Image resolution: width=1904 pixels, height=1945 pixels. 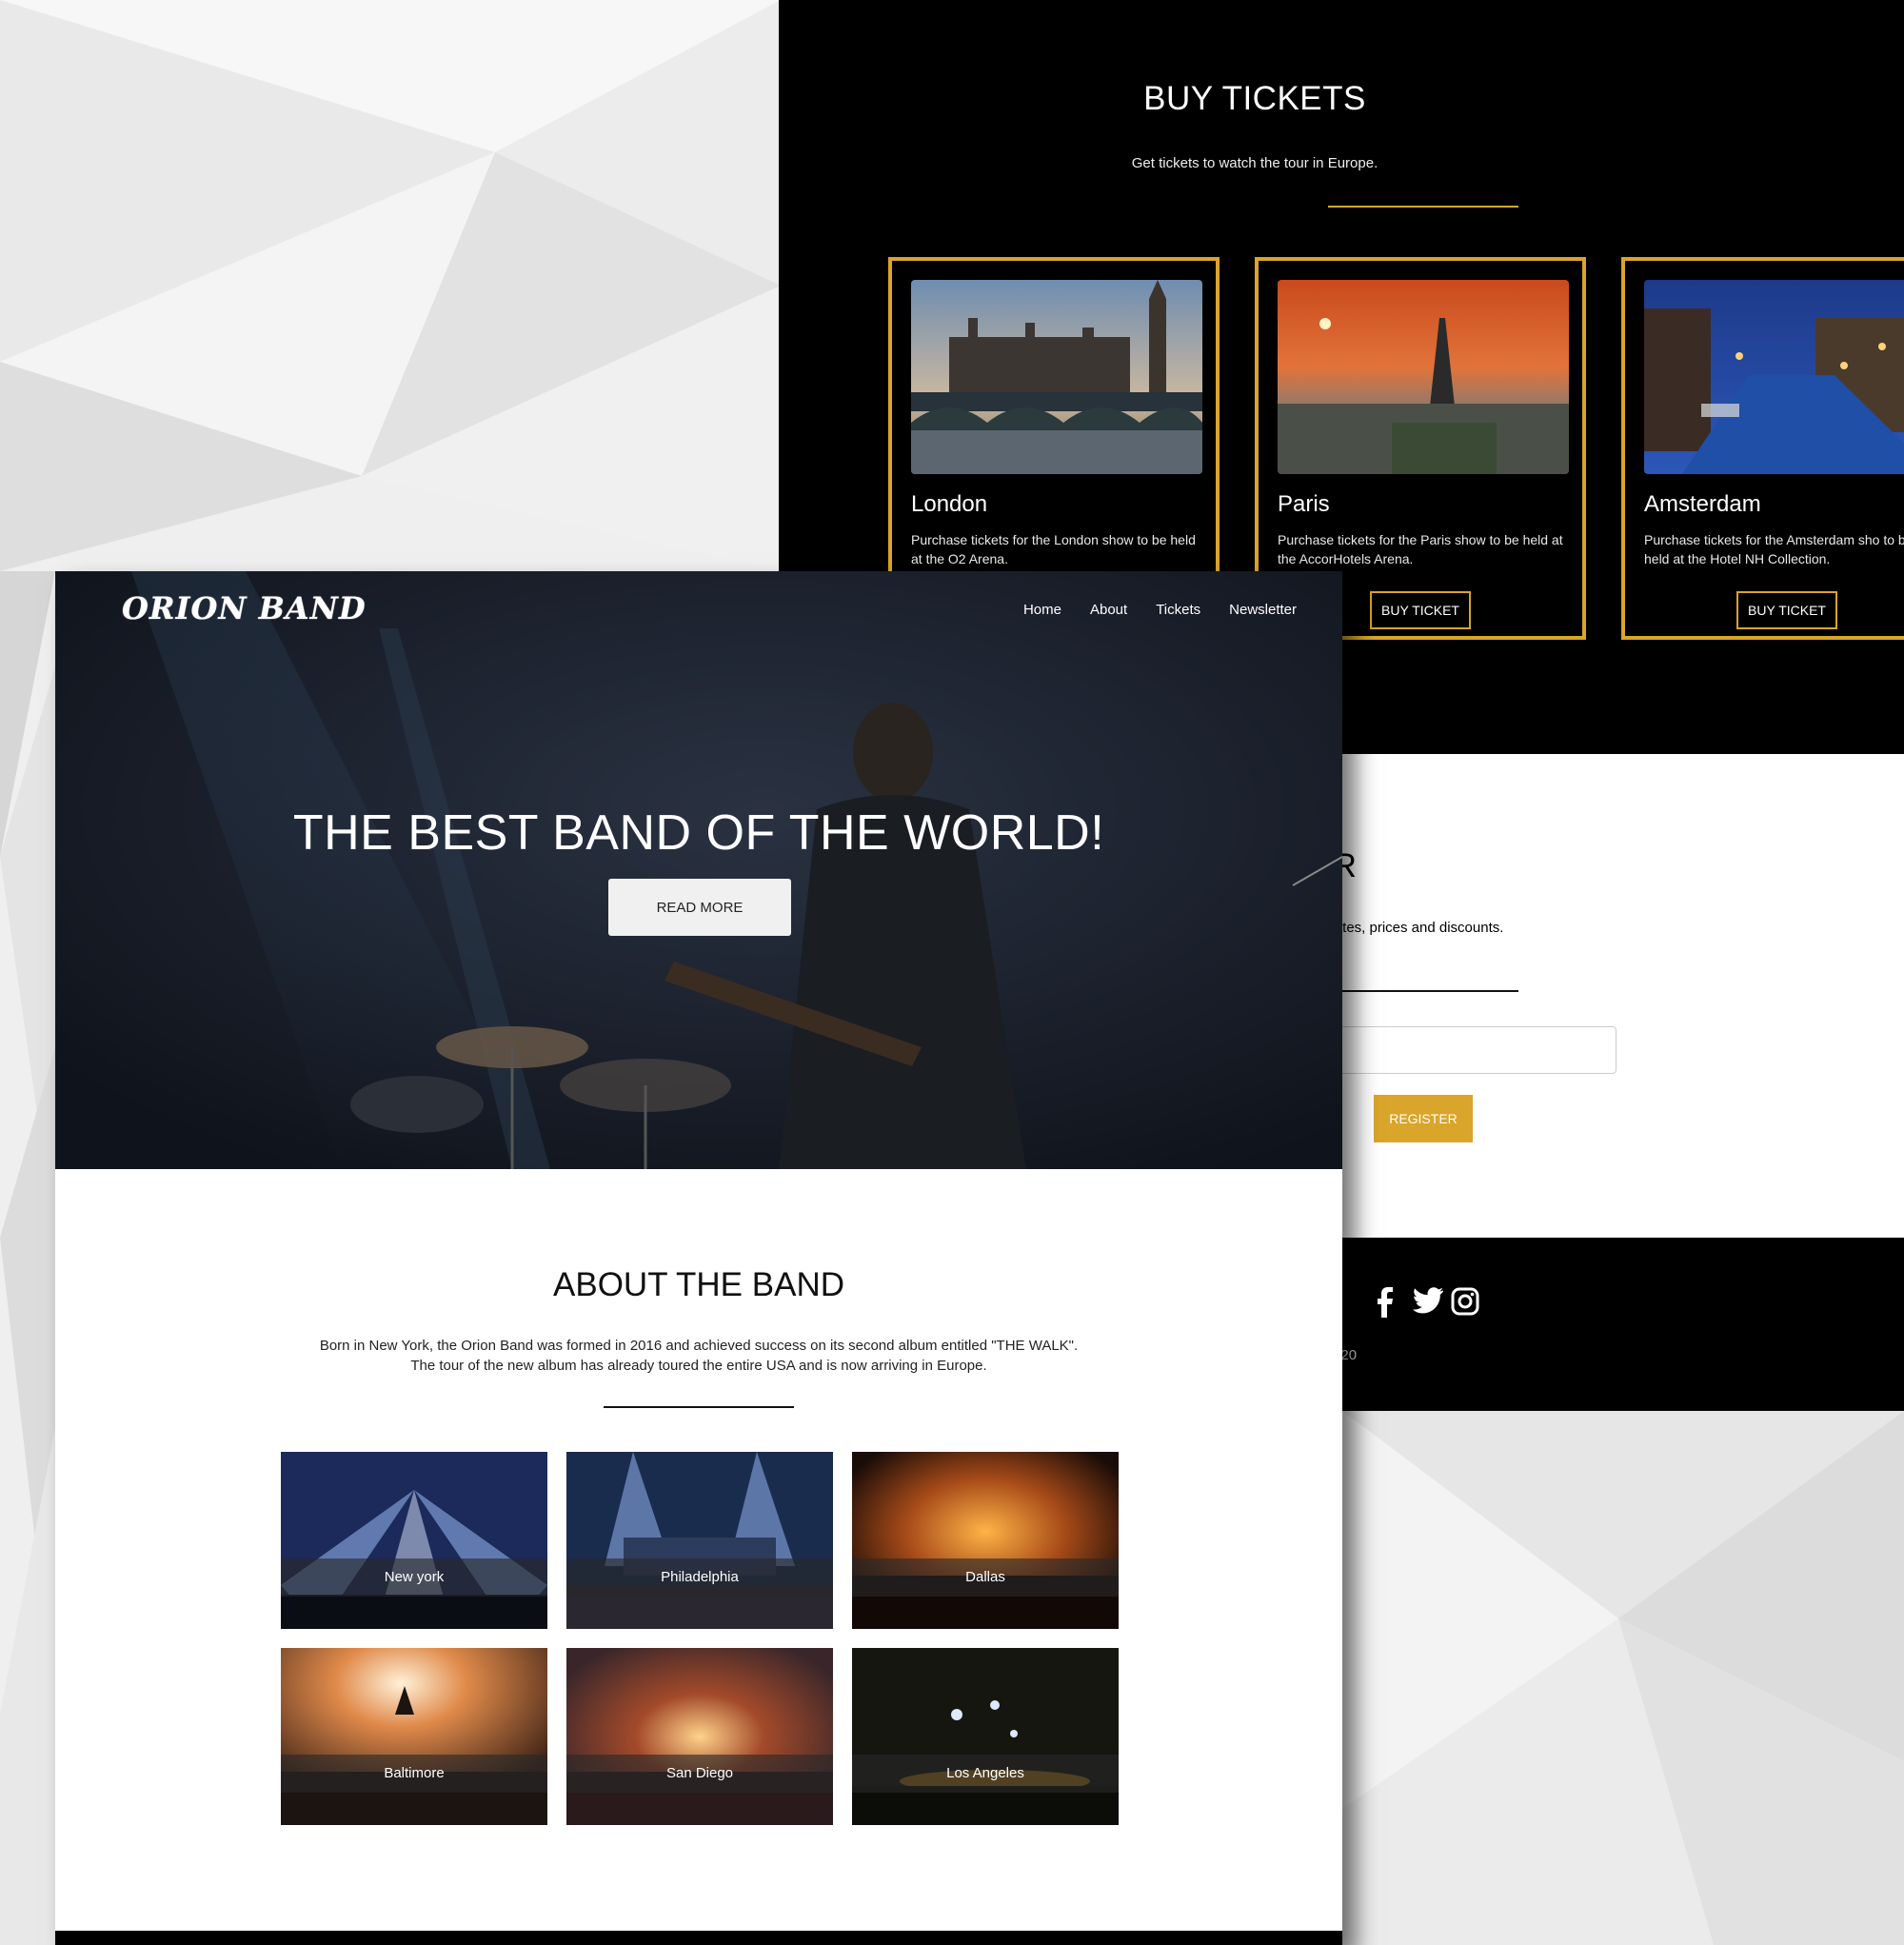 I want to click on gallery-label: Los Angeles, so click(x=985, y=1774).